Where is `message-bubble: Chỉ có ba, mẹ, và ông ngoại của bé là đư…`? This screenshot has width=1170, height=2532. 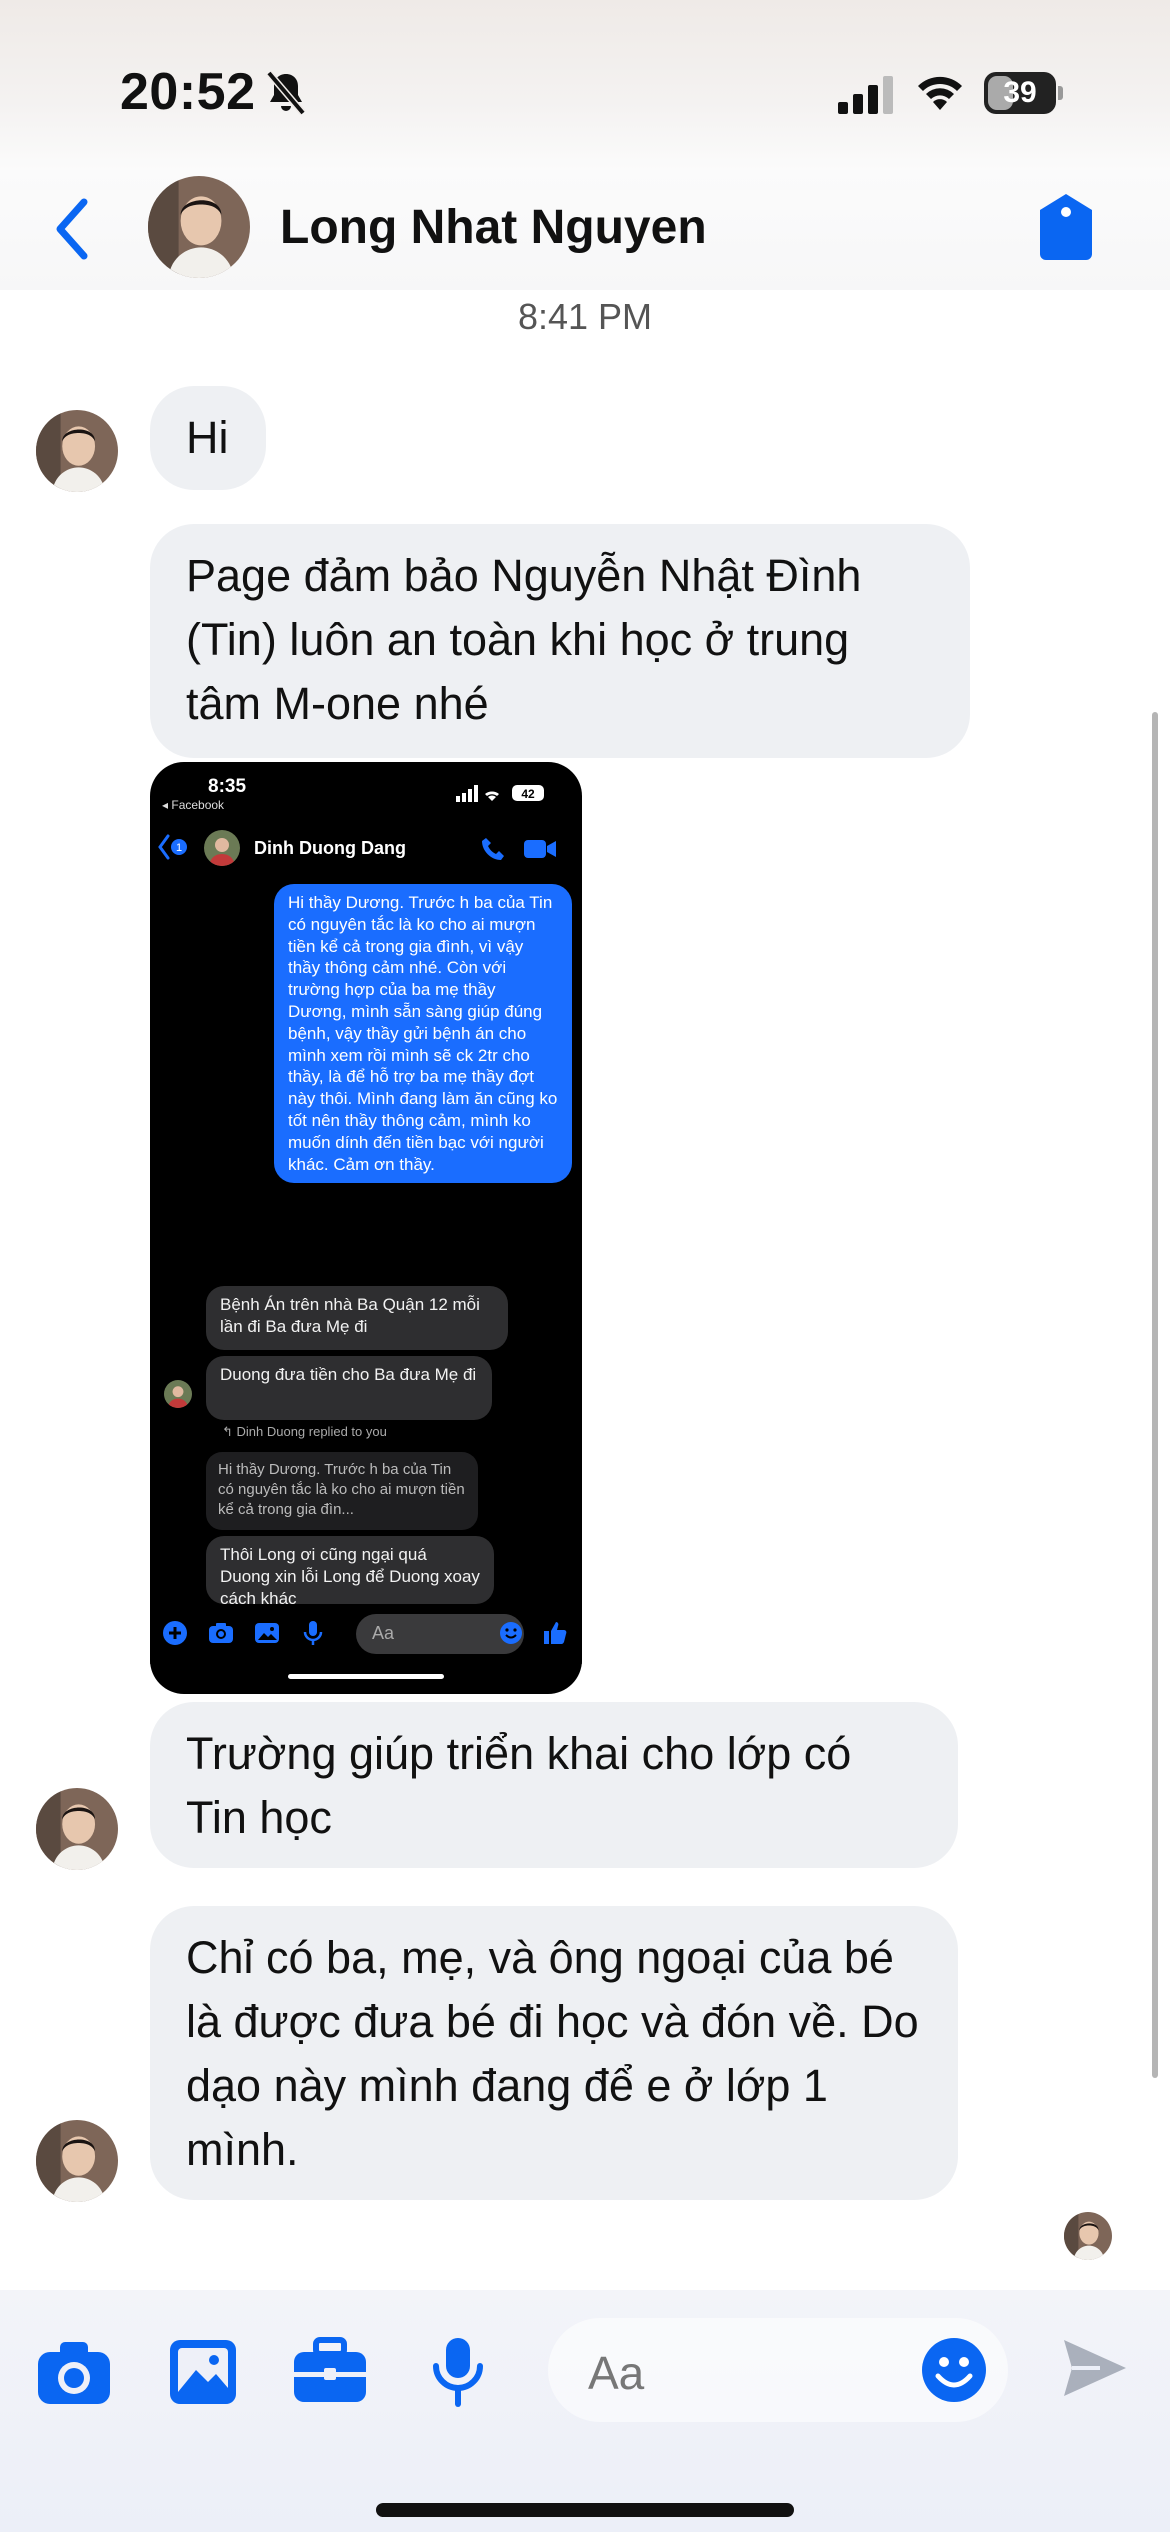
message-bubble: Chỉ có ba, mẹ, và ông ngoại của bé là đư… is located at coordinates (554, 2053).